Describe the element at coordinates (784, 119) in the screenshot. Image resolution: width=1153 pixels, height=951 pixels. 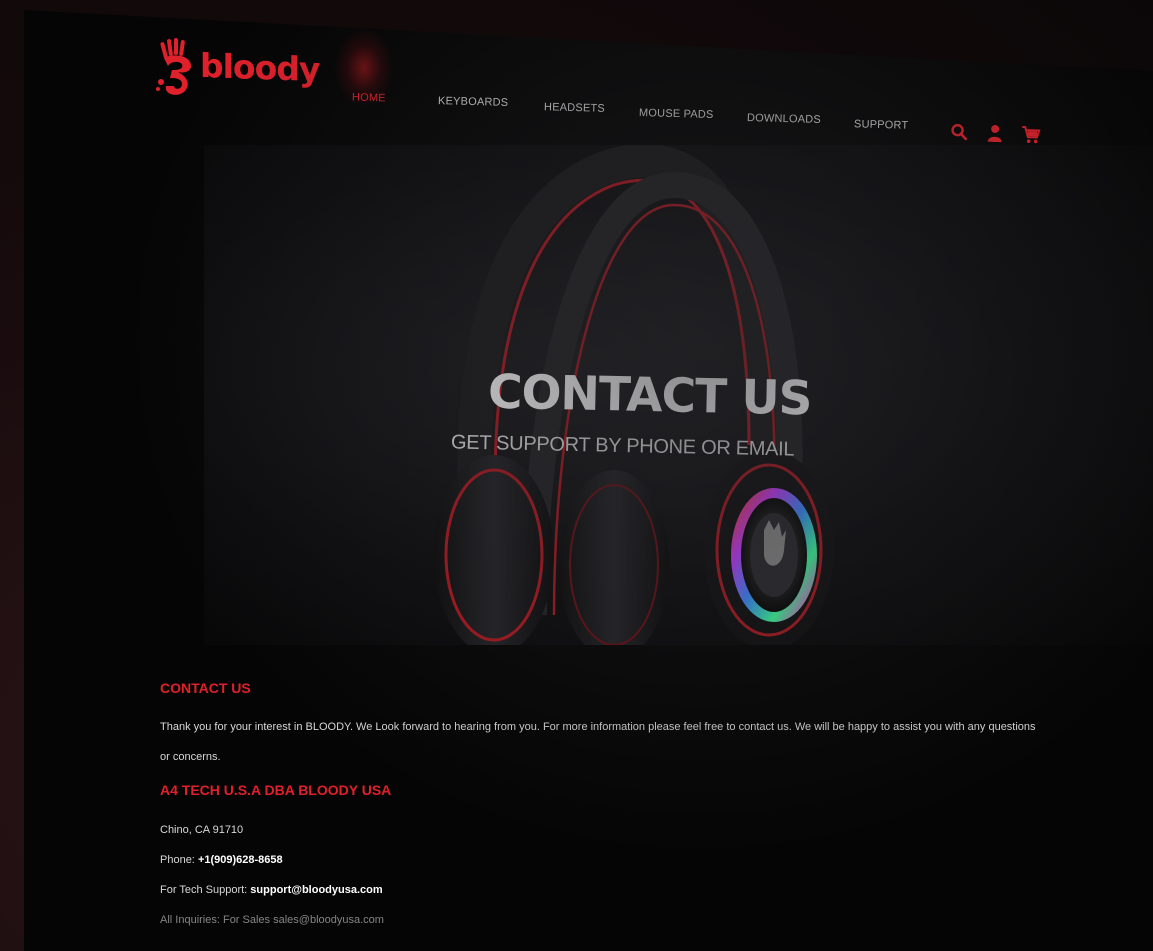
I see `nav-item-downloads: DOWNLOADS` at that location.